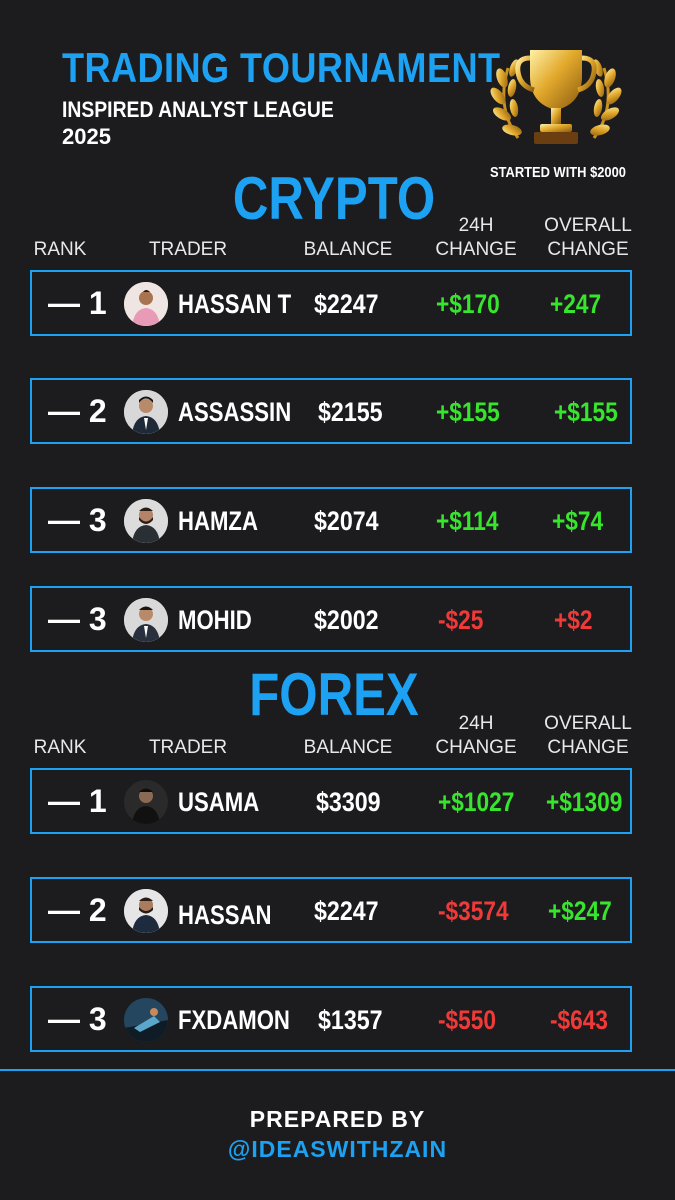 The height and width of the screenshot is (1200, 675). What do you see at coordinates (198, 109) in the screenshot?
I see `league-name: INSPIRED ANALYST LEAGUE` at bounding box center [198, 109].